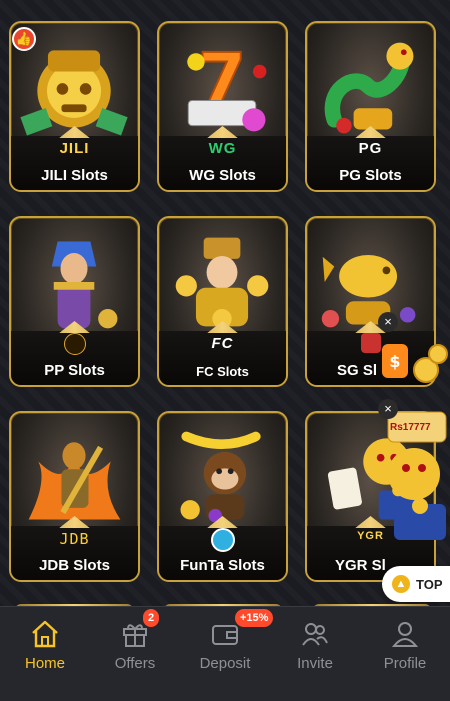 This screenshot has height=701, width=450. What do you see at coordinates (405, 634) in the screenshot?
I see `person-icon` at bounding box center [405, 634].